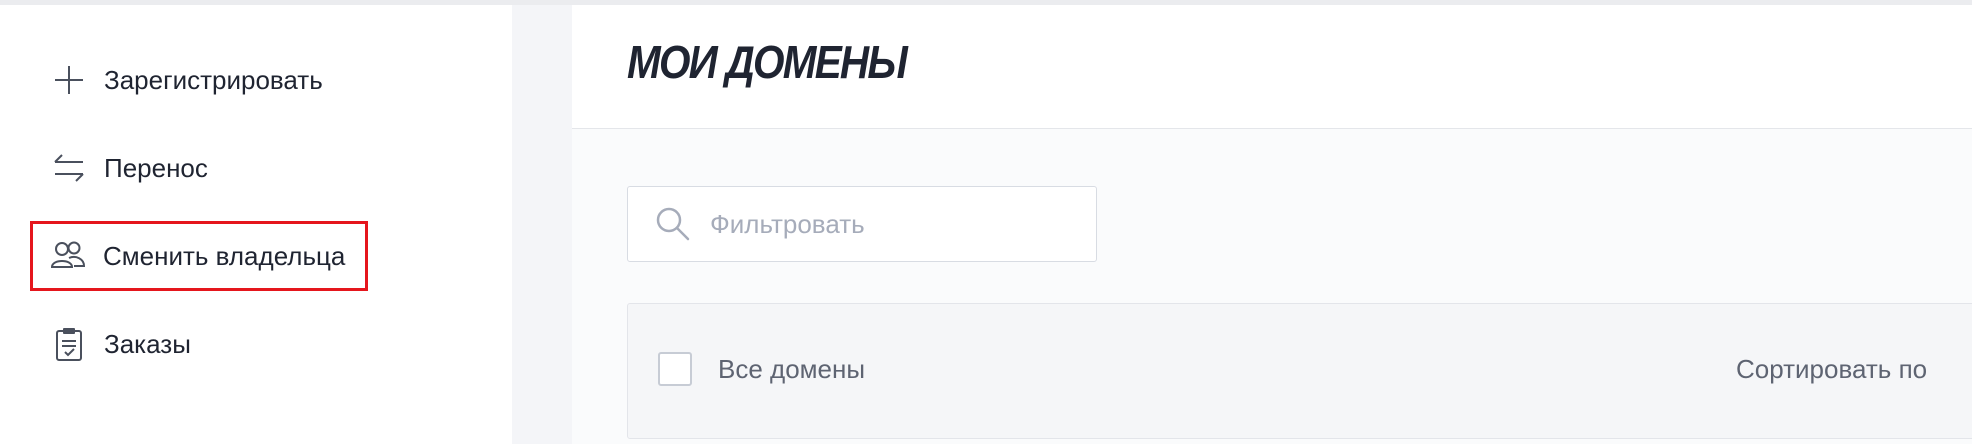 The height and width of the screenshot is (444, 1972). I want to click on filter-field, so click(862, 224).